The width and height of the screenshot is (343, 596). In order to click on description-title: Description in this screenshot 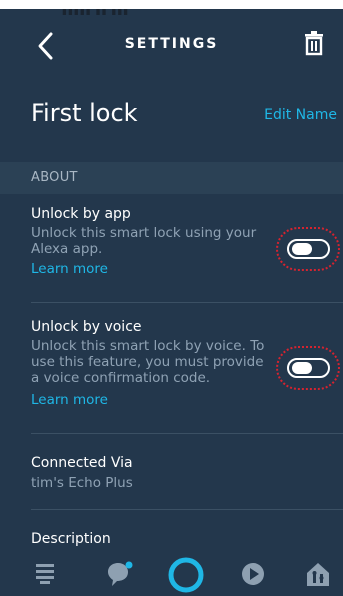, I will do `click(71, 539)`.